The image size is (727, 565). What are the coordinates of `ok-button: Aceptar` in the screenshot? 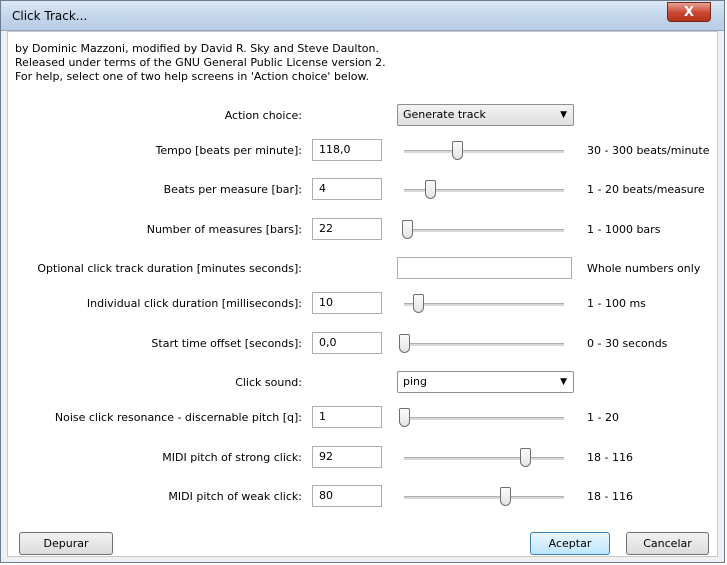 It's located at (570, 543).